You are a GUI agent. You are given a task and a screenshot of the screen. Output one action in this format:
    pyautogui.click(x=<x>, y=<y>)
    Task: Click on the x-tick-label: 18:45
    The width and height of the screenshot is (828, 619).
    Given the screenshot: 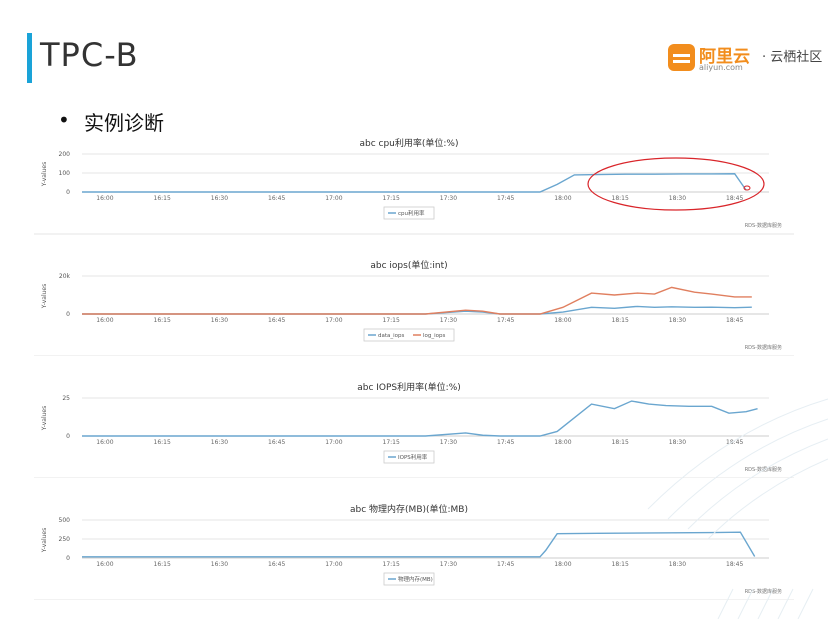 What is the action you would take?
    pyautogui.click(x=734, y=320)
    